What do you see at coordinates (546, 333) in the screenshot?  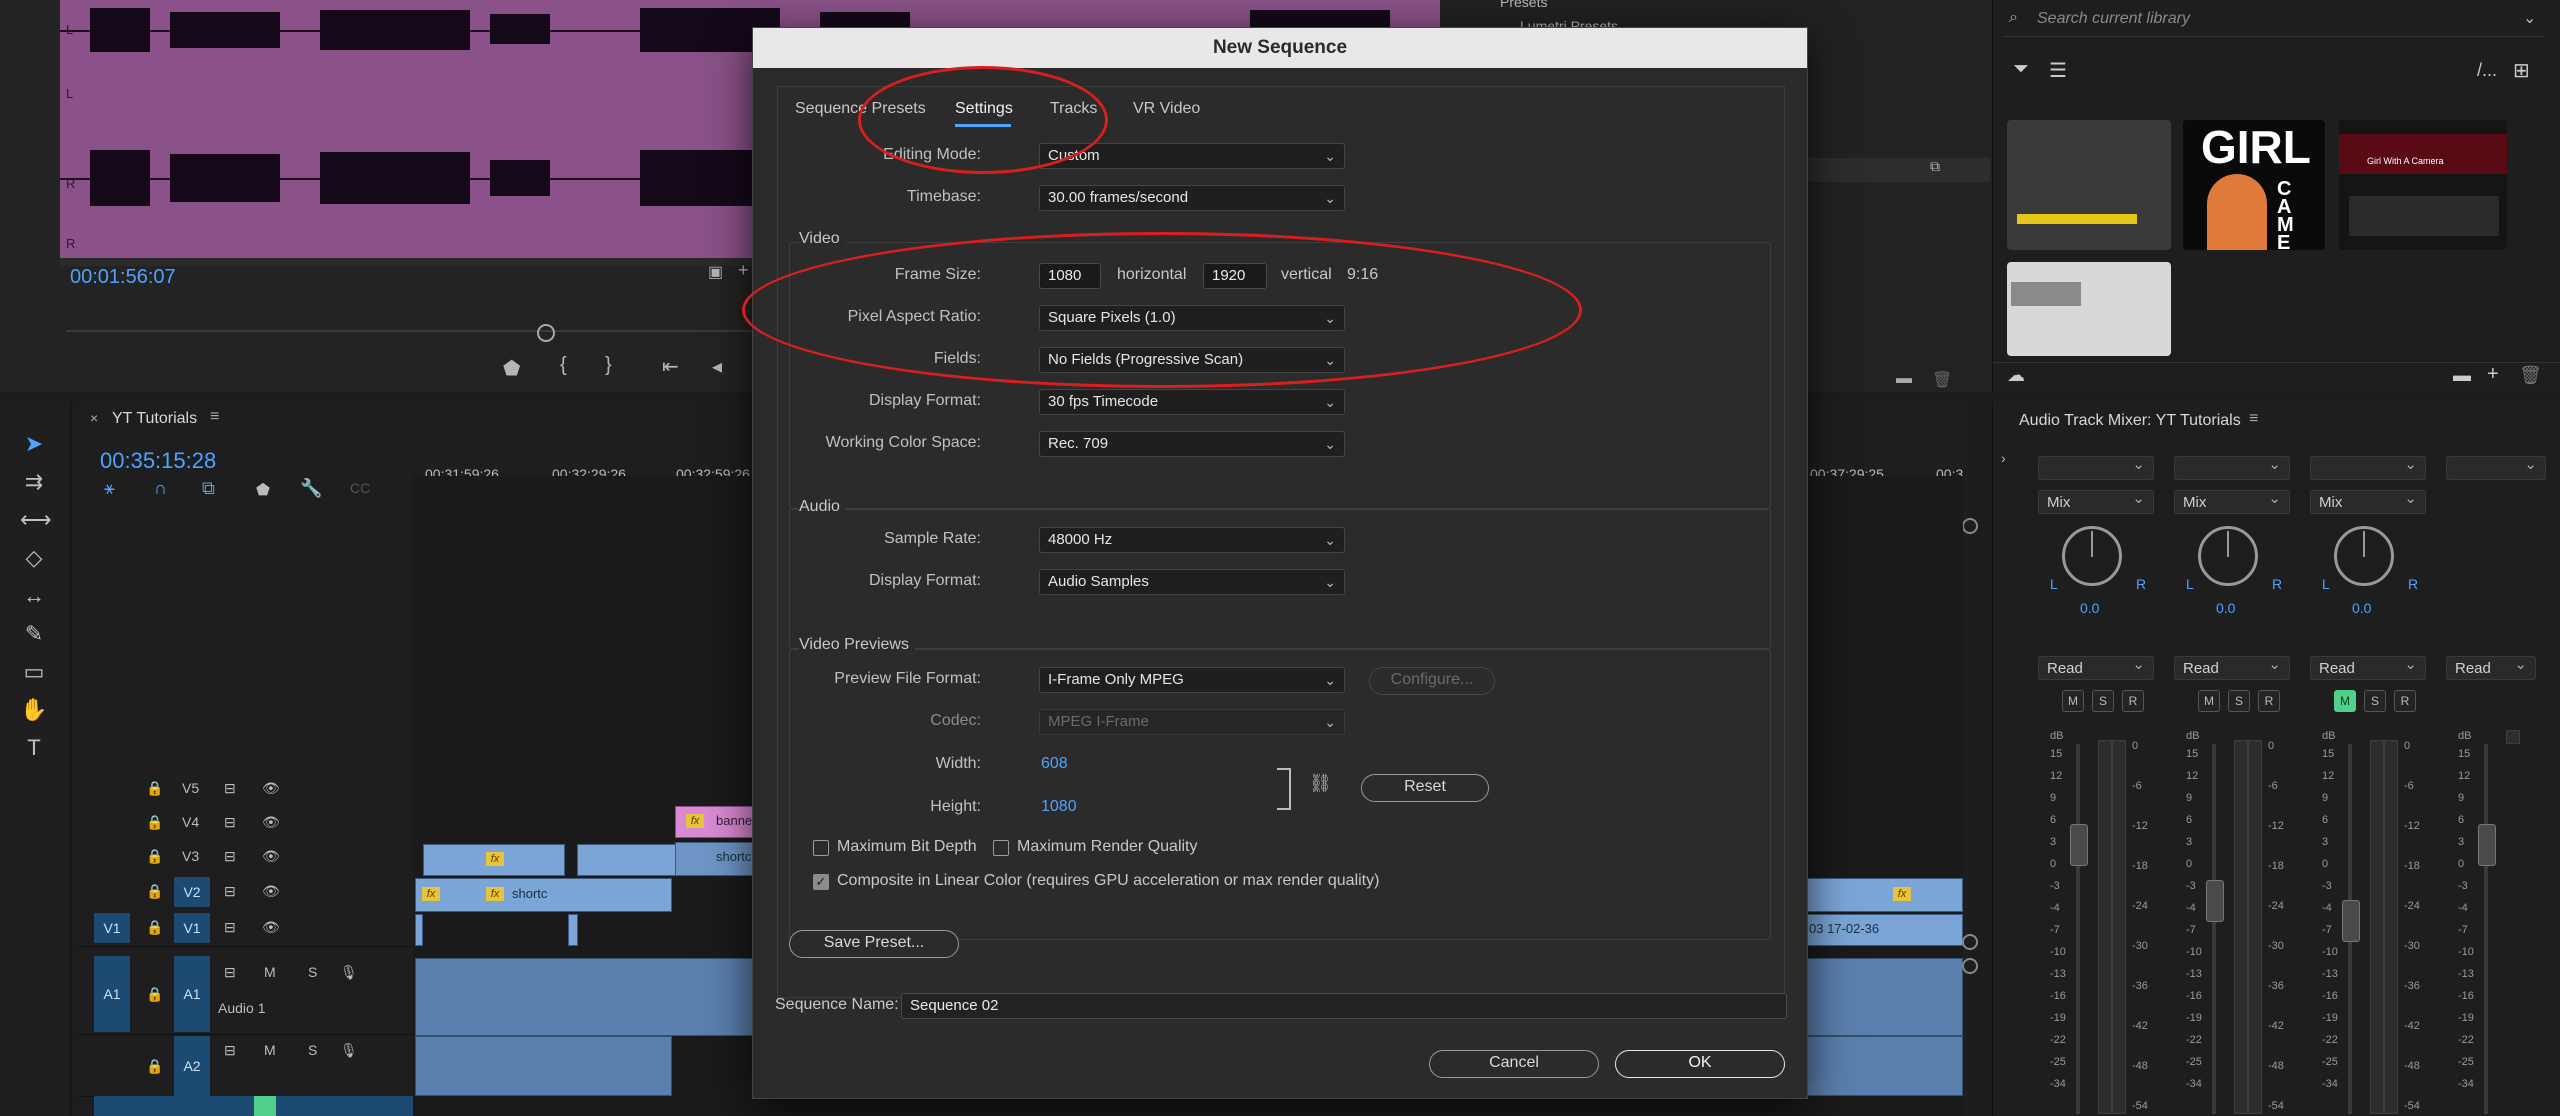 I see `playhead-handle` at bounding box center [546, 333].